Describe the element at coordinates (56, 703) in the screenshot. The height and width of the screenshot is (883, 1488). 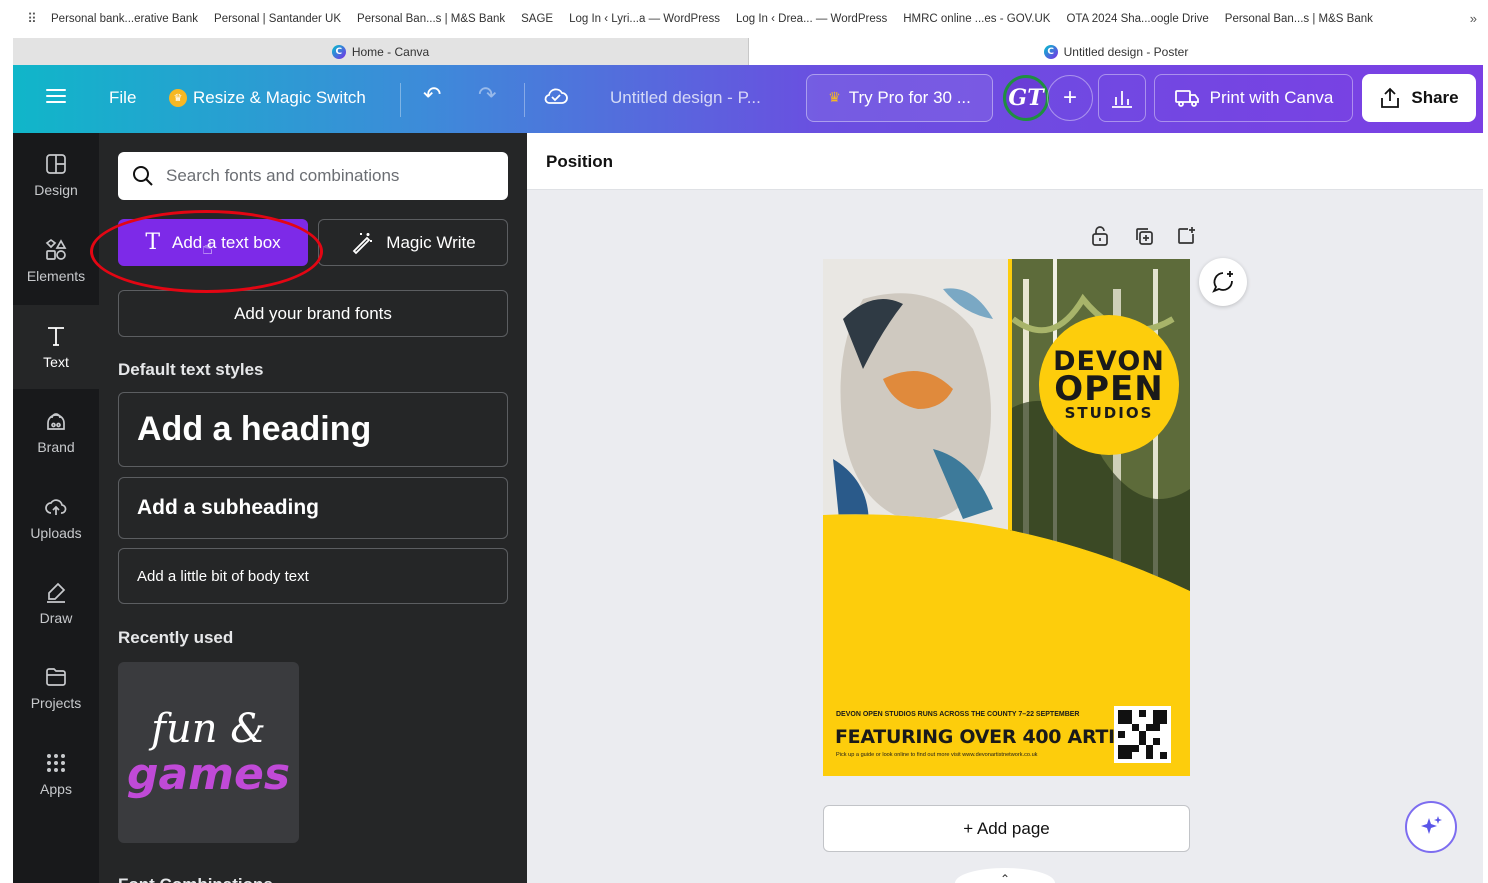
I see `rail-label: Projects` at that location.